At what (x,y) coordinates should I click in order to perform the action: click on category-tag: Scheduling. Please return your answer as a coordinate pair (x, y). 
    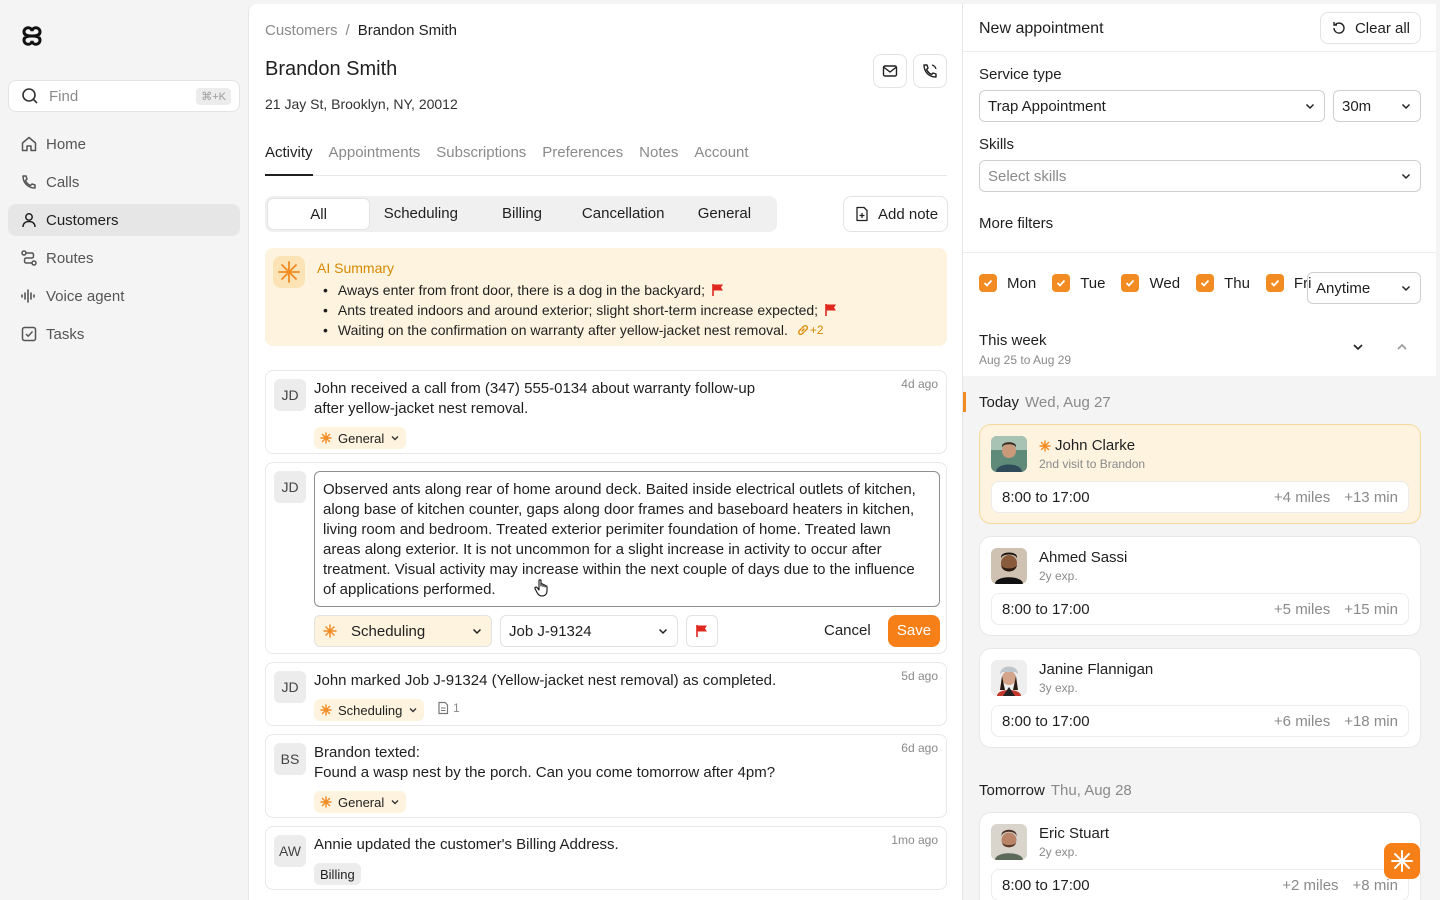
    Looking at the image, I should click on (369, 710).